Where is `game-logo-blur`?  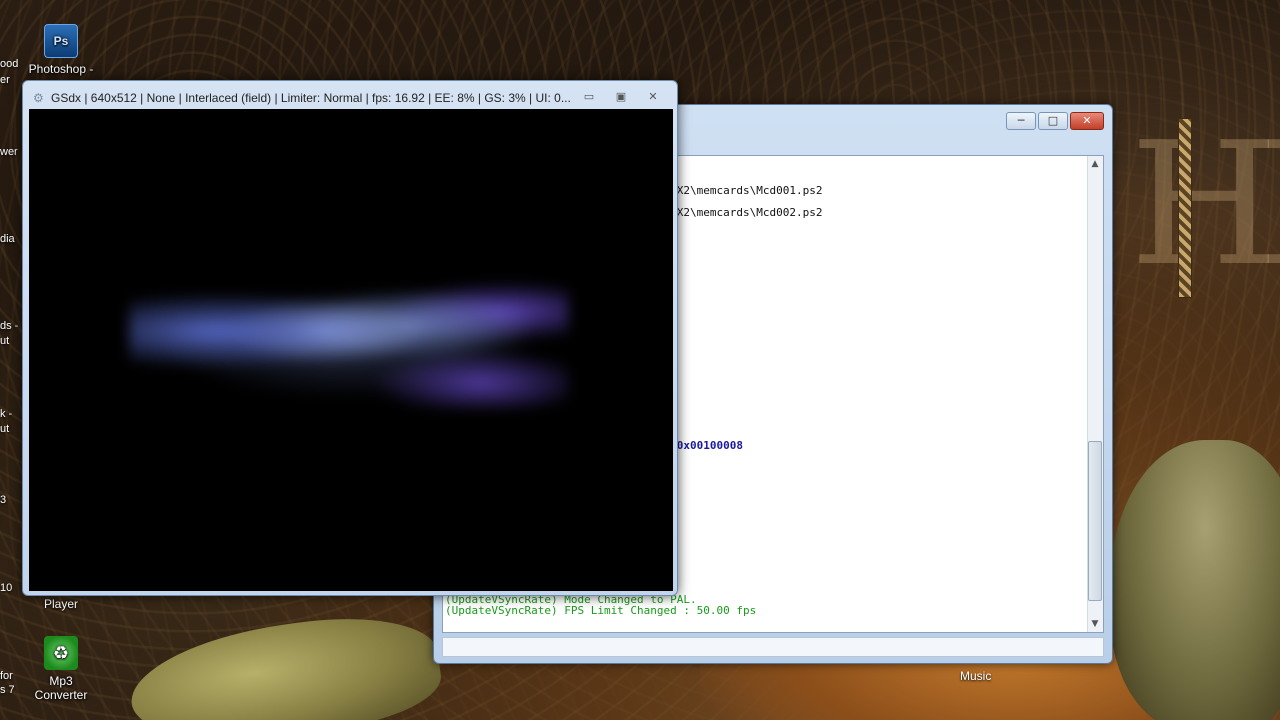 game-logo-blur is located at coordinates (349, 344).